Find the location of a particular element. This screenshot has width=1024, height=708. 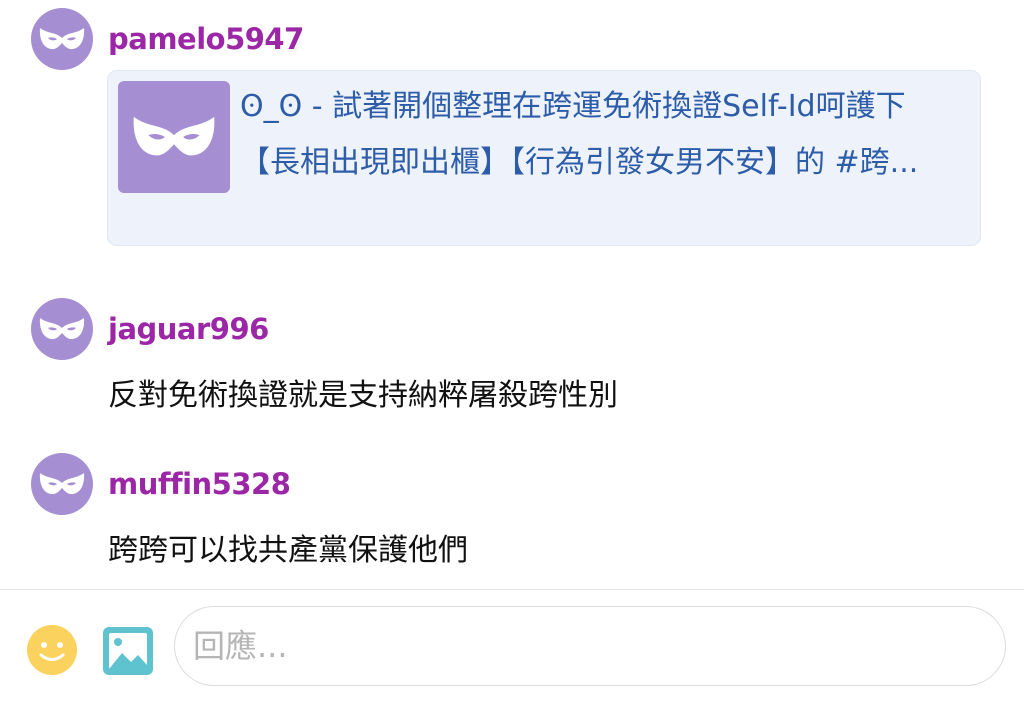

username: pamelo5947 is located at coordinates (206, 39).